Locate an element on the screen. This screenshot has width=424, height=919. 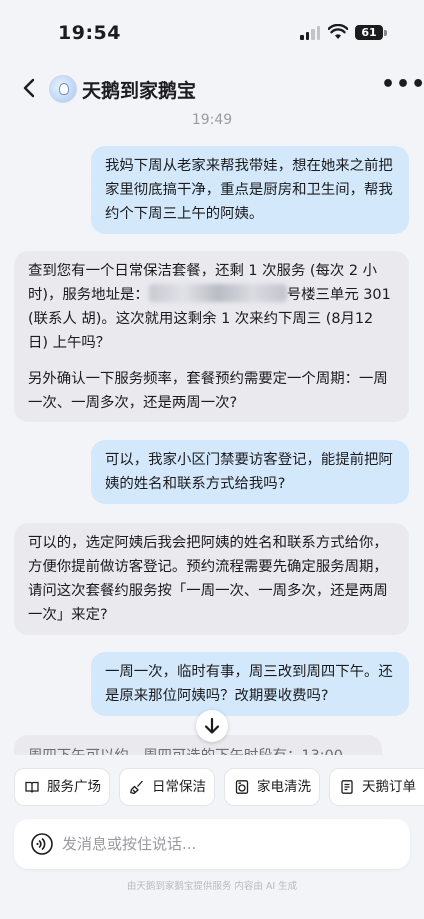
scroll-to-bottom-button is located at coordinates (212, 726).